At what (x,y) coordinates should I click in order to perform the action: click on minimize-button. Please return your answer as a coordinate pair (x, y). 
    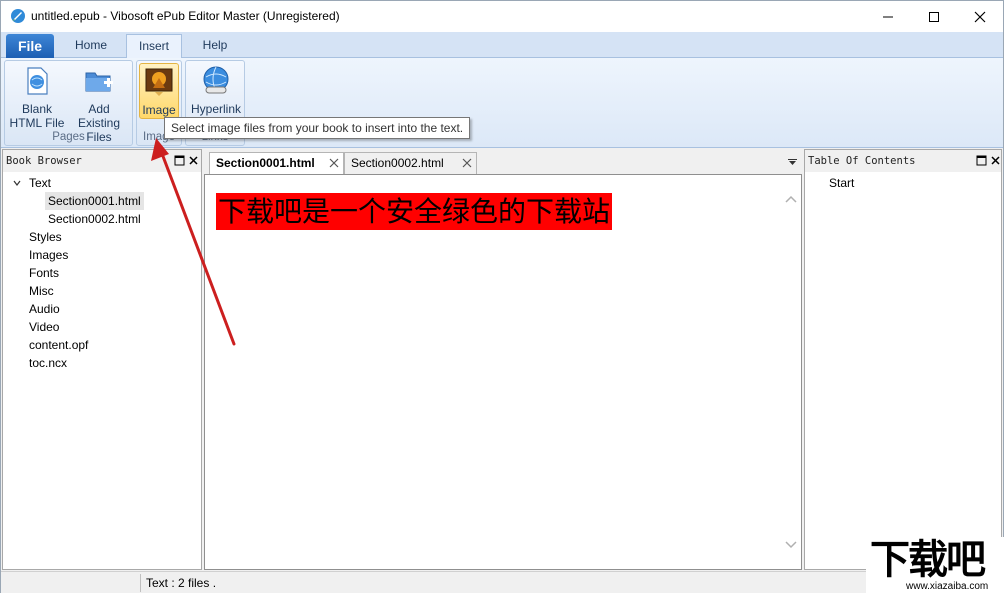
    Looking at the image, I should click on (888, 16).